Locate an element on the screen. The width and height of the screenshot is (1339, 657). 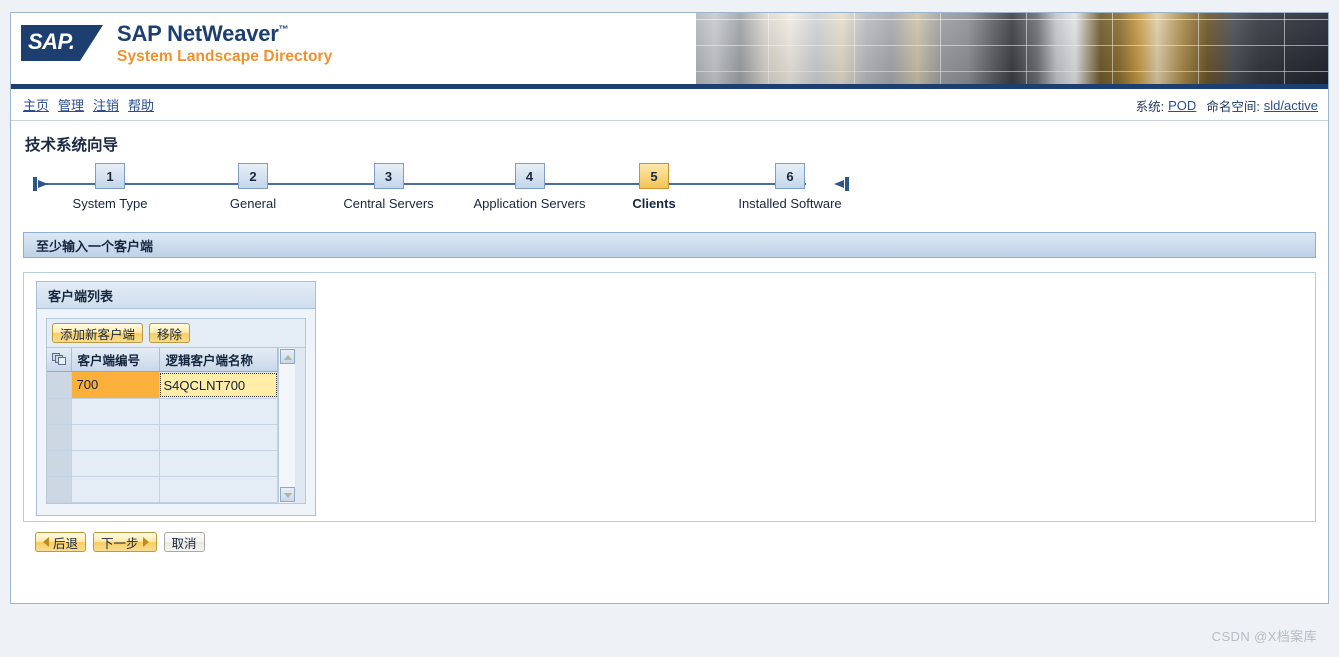
system-label: 系统: is located at coordinates (1150, 106).